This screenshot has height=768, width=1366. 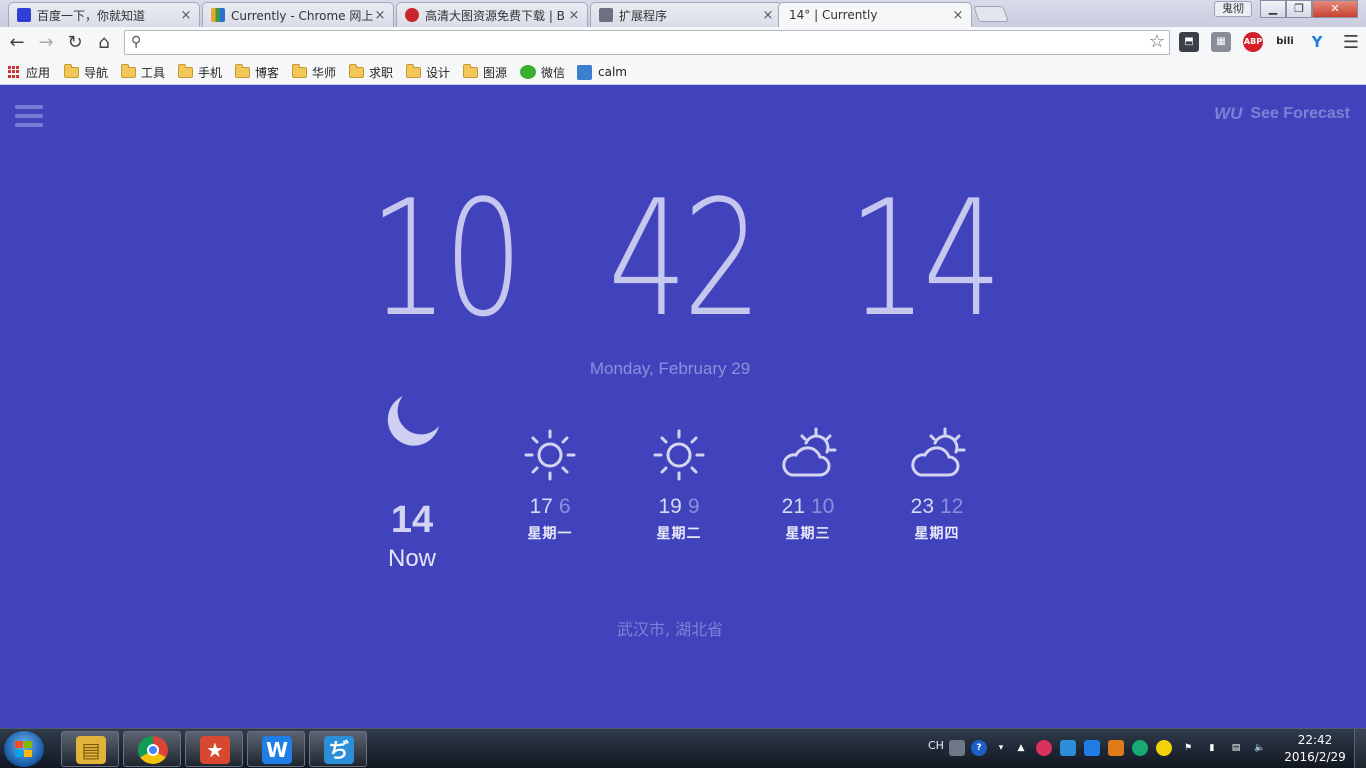 What do you see at coordinates (104, 14) in the screenshot?
I see `tab-baidu: 百度一下，你就知道 ×` at bounding box center [104, 14].